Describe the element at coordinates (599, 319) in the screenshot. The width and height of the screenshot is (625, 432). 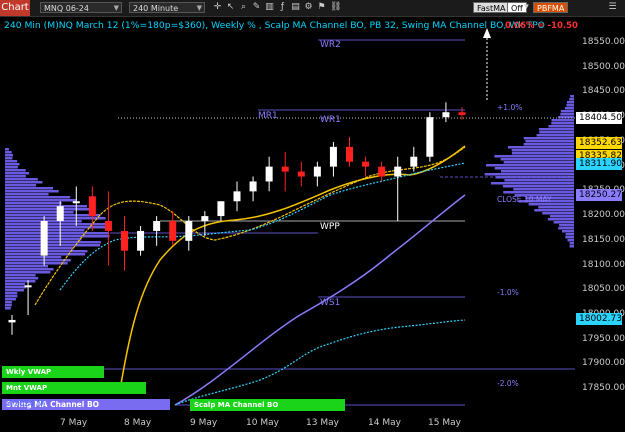
I see `price-tag: 18002.73` at that location.